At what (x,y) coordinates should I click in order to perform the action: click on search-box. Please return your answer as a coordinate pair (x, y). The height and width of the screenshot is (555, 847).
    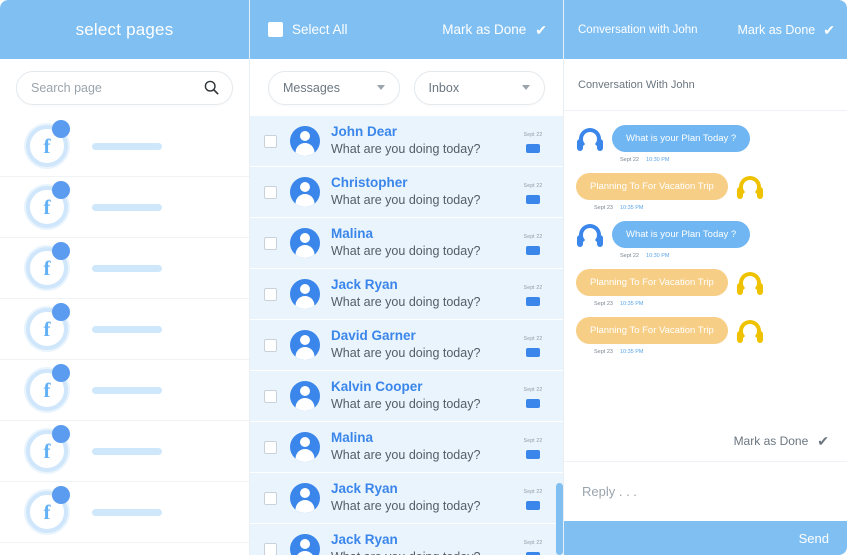
    Looking at the image, I should click on (124, 87).